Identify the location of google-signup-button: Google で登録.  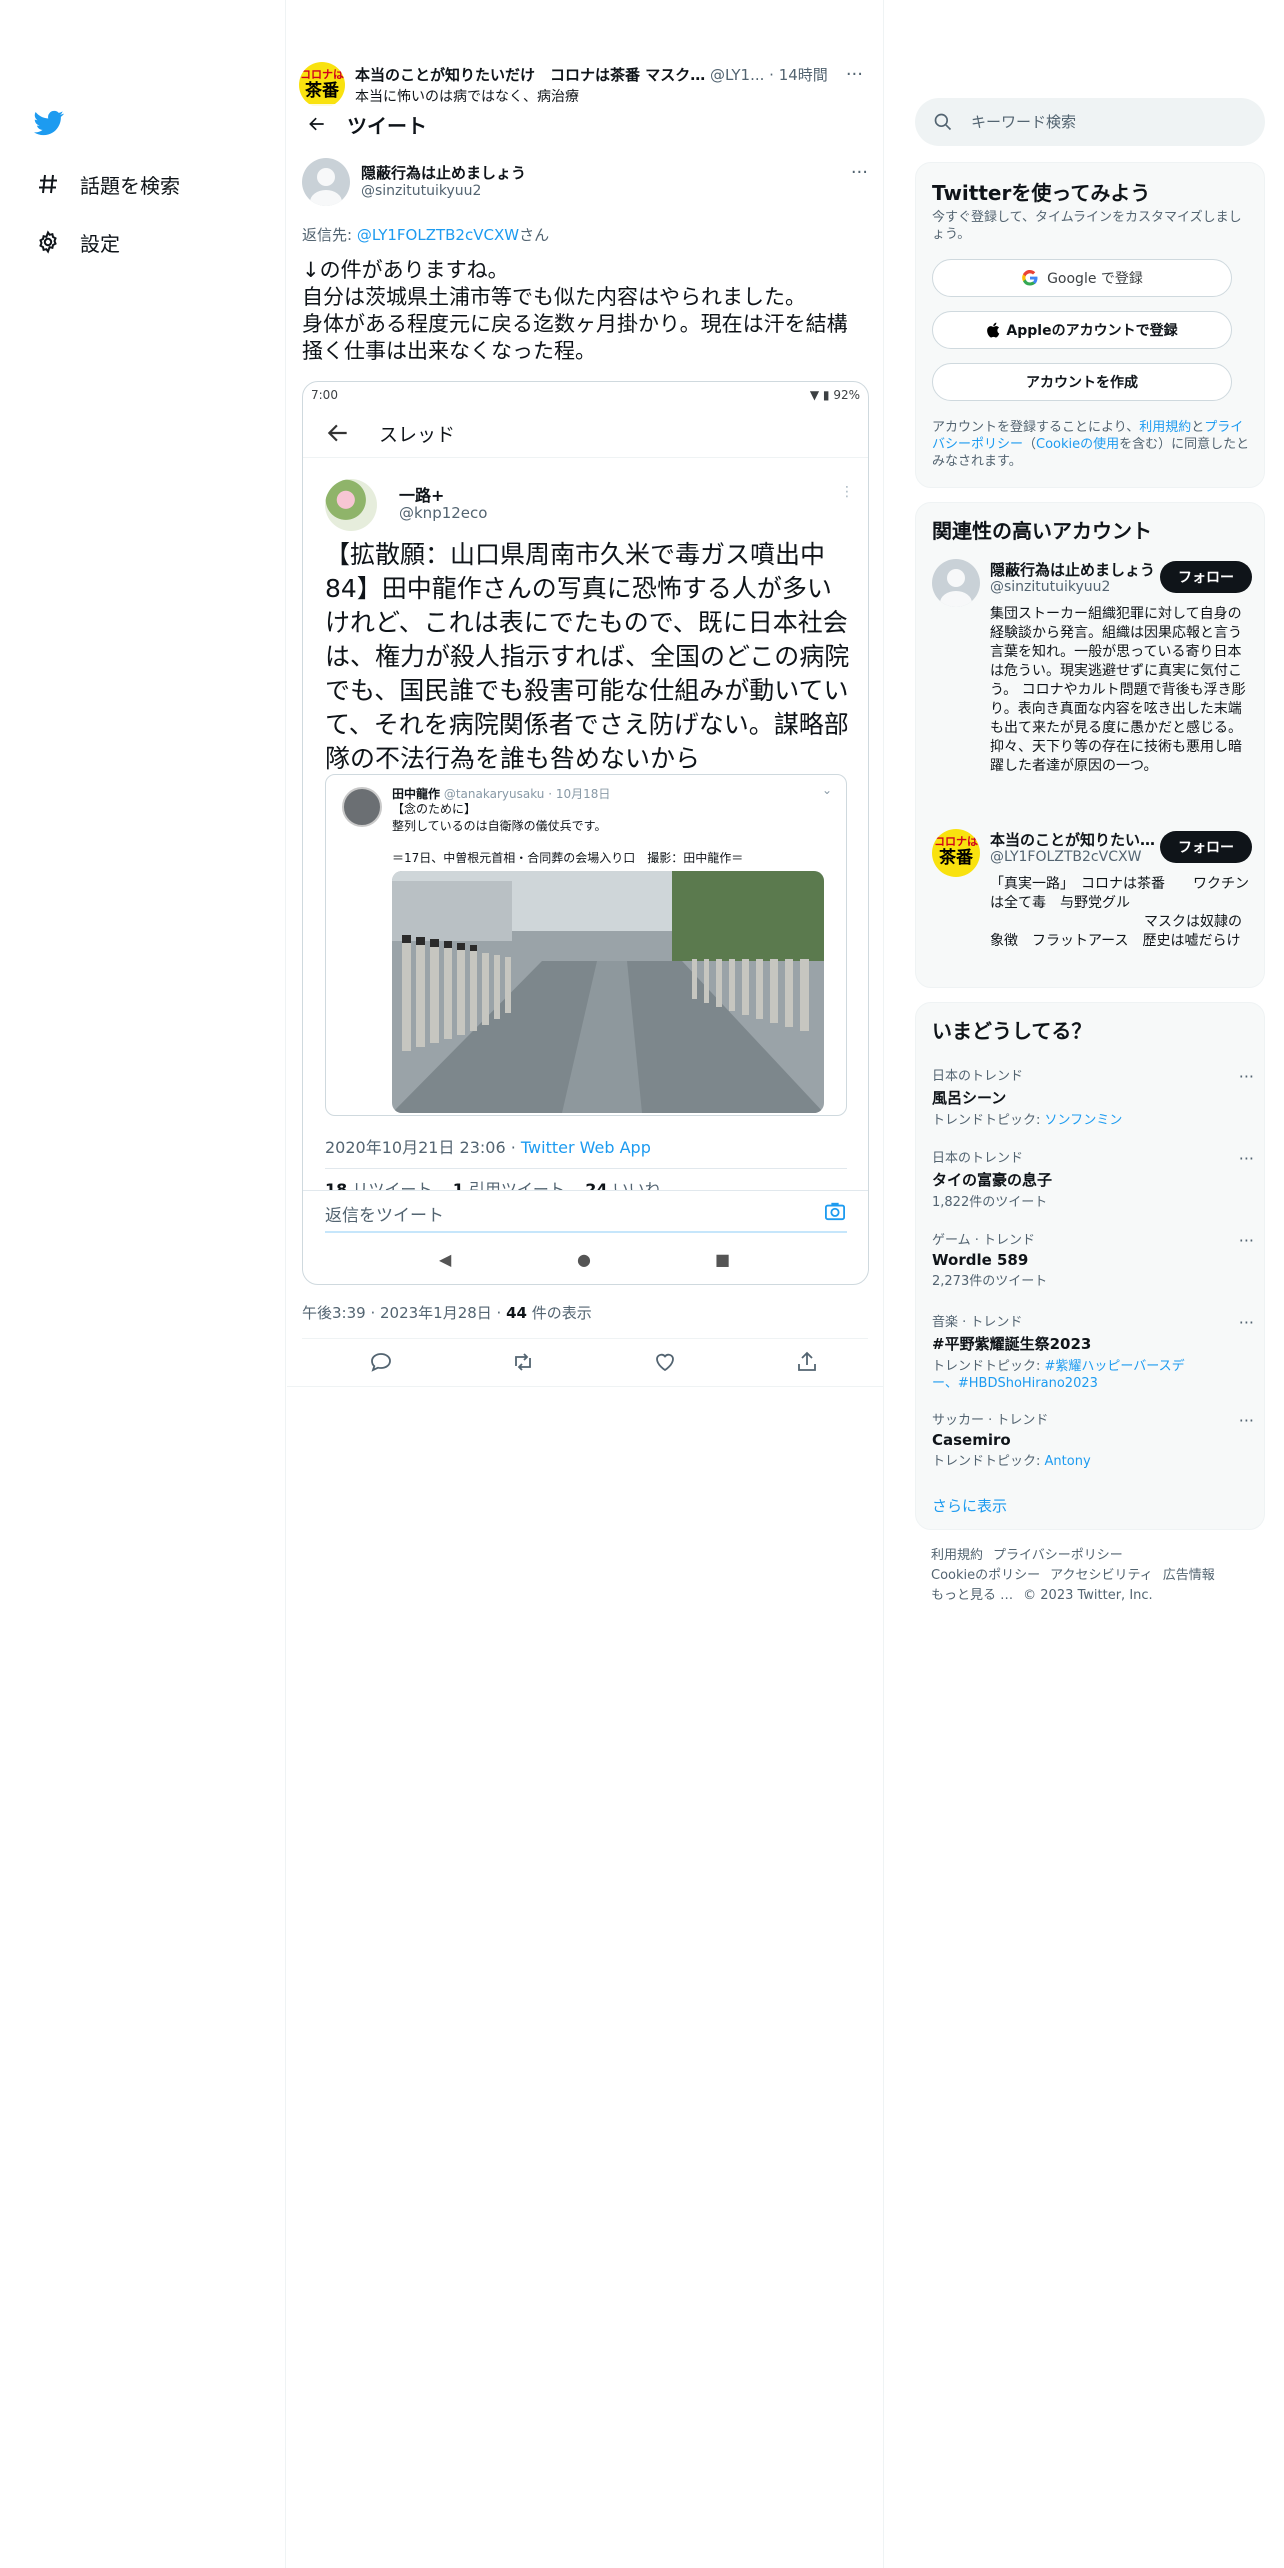
(1082, 278).